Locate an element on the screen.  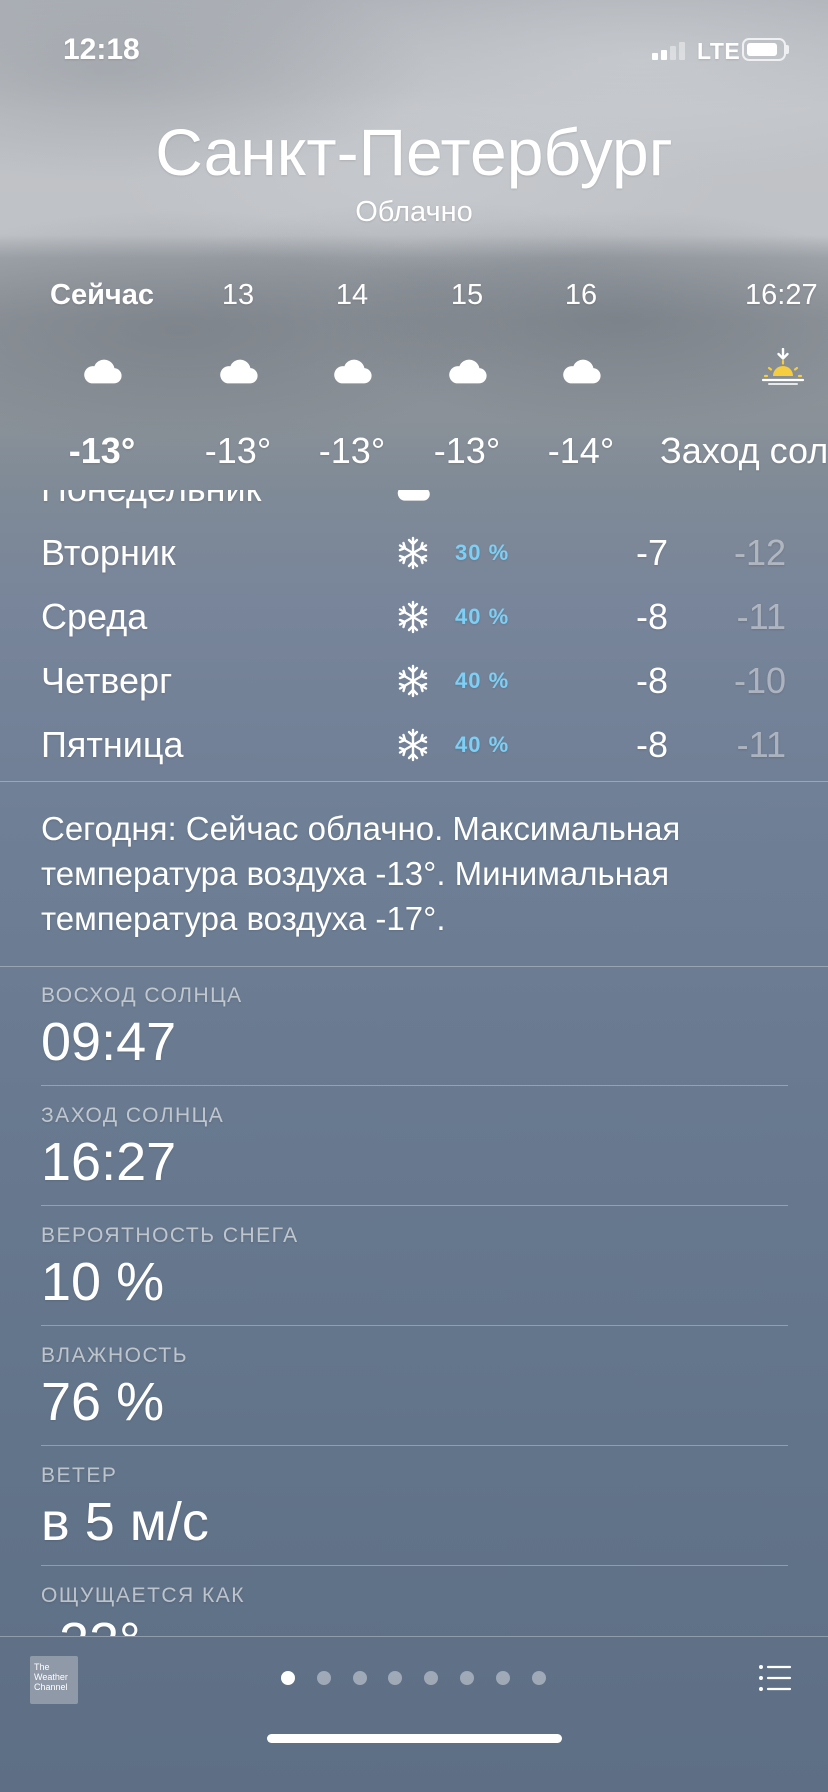
sunset-label: Заход сол is located at coordinates (744, 450).